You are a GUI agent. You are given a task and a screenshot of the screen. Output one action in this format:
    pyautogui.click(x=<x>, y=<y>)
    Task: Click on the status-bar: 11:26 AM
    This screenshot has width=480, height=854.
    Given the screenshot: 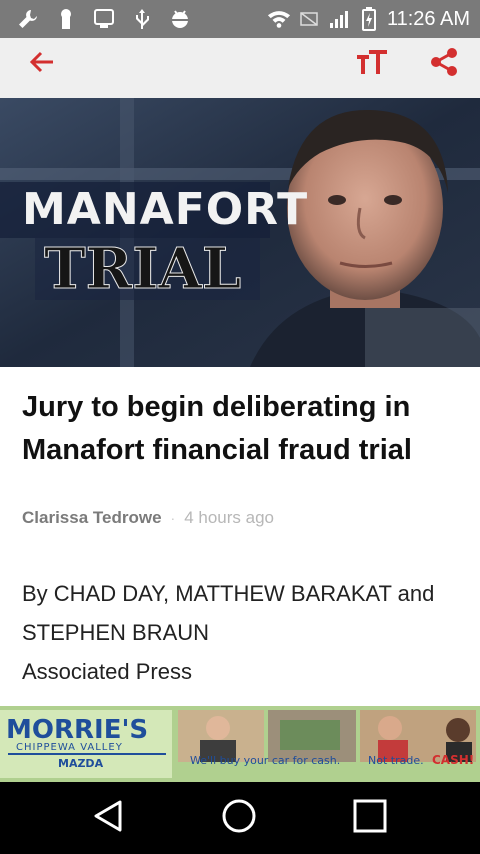 What is the action you would take?
    pyautogui.click(x=240, y=19)
    